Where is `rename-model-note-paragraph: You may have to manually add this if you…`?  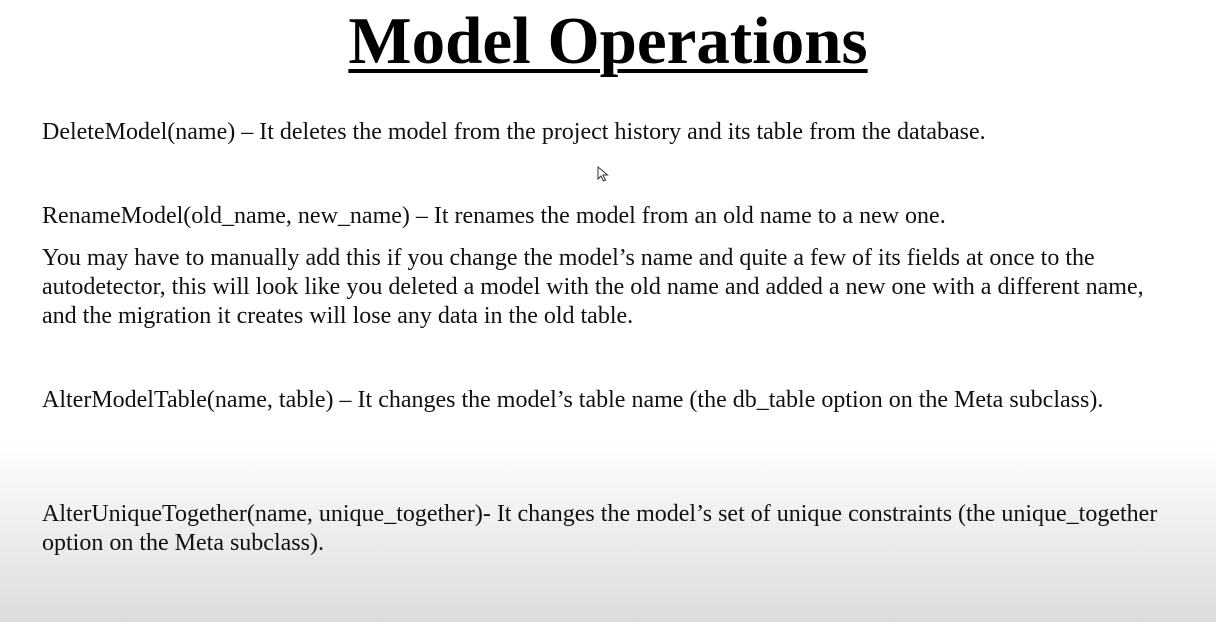
rename-model-note-paragraph: You may have to manually add this if you… is located at coordinates (593, 287).